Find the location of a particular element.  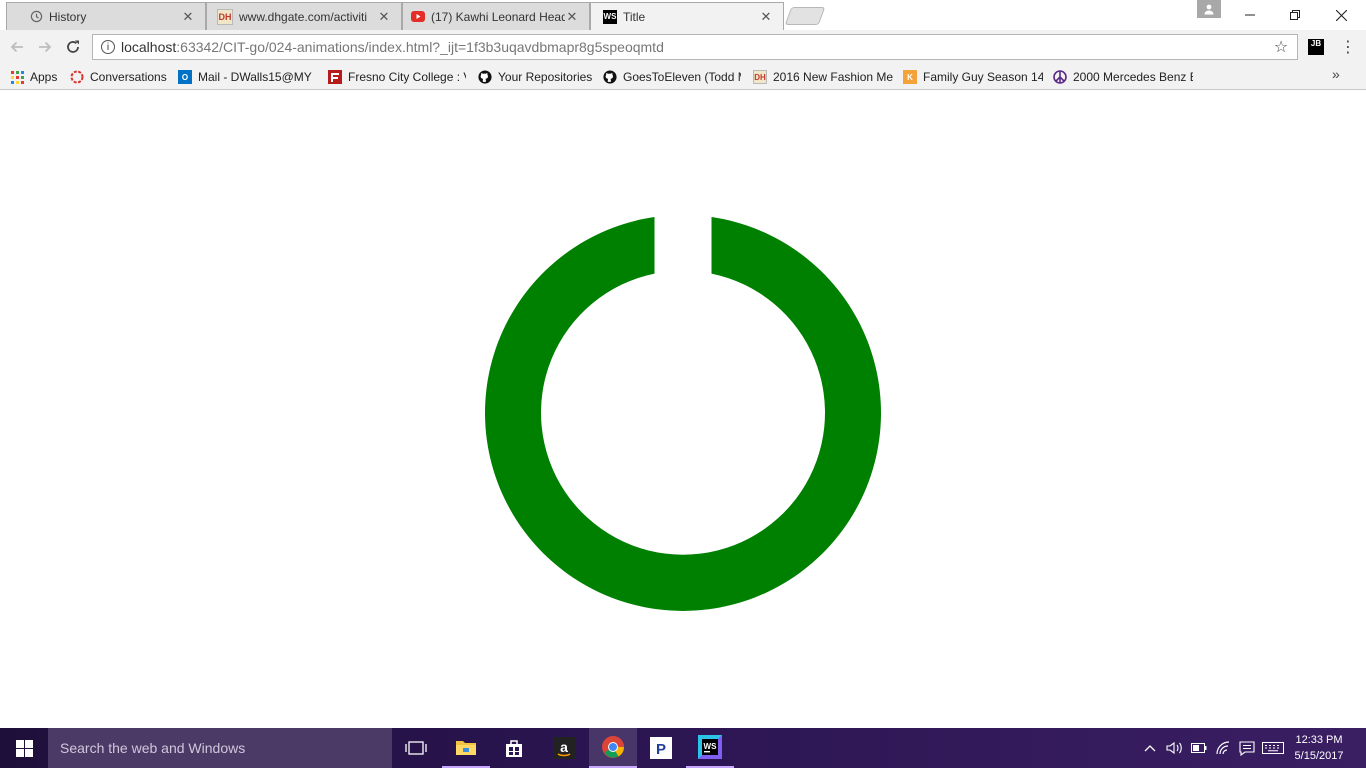

task-view-button is located at coordinates (416, 748).